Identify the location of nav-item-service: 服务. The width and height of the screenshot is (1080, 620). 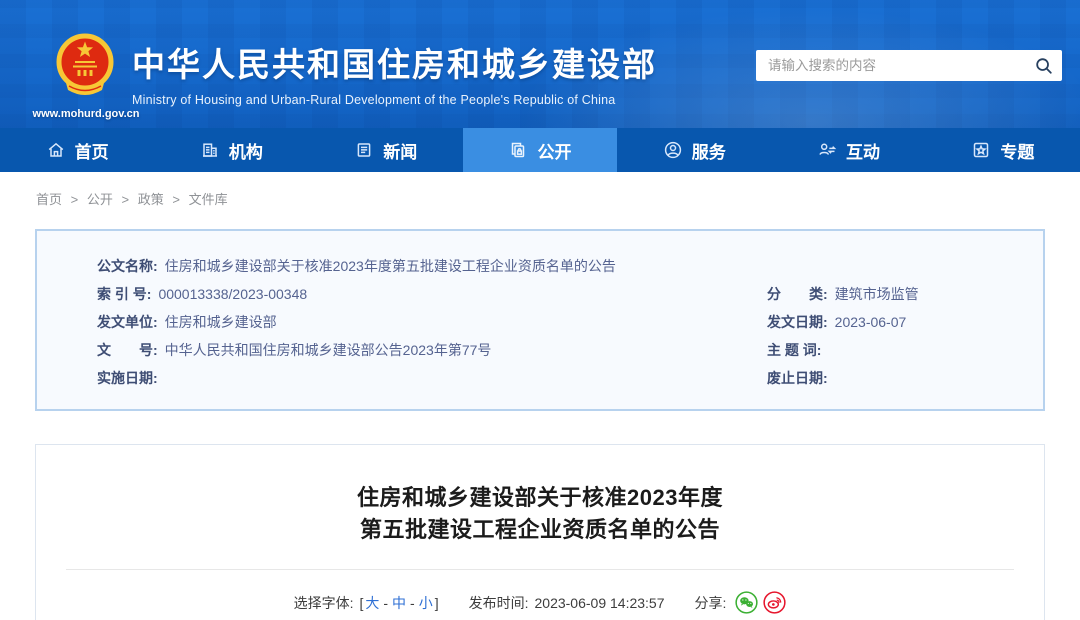
(694, 150).